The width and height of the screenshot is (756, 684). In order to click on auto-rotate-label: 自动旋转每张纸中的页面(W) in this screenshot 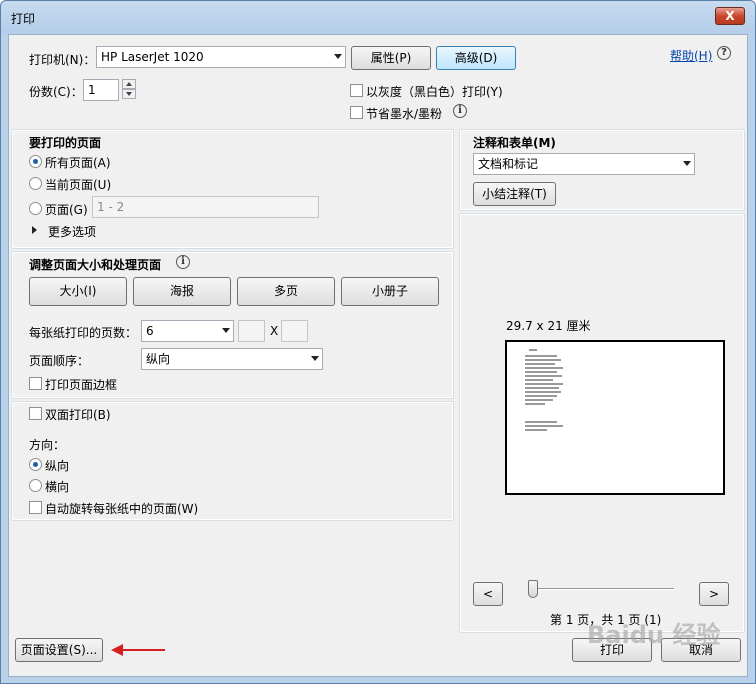, I will do `click(122, 509)`.